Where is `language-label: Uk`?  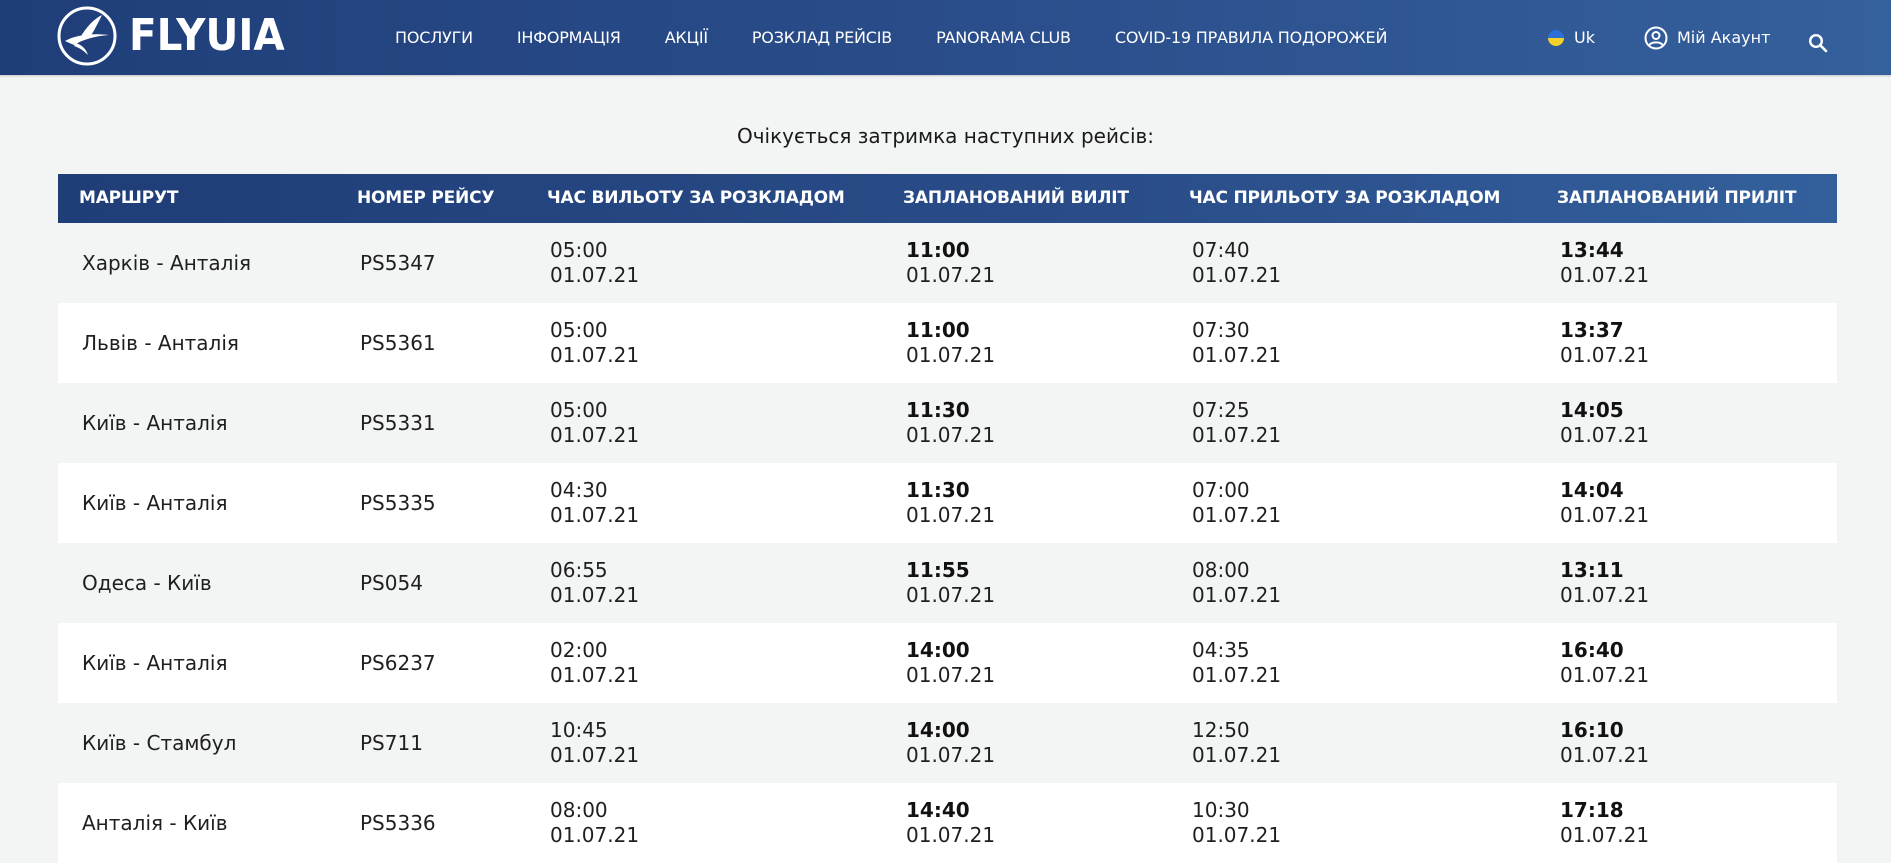 language-label: Uk is located at coordinates (1584, 37).